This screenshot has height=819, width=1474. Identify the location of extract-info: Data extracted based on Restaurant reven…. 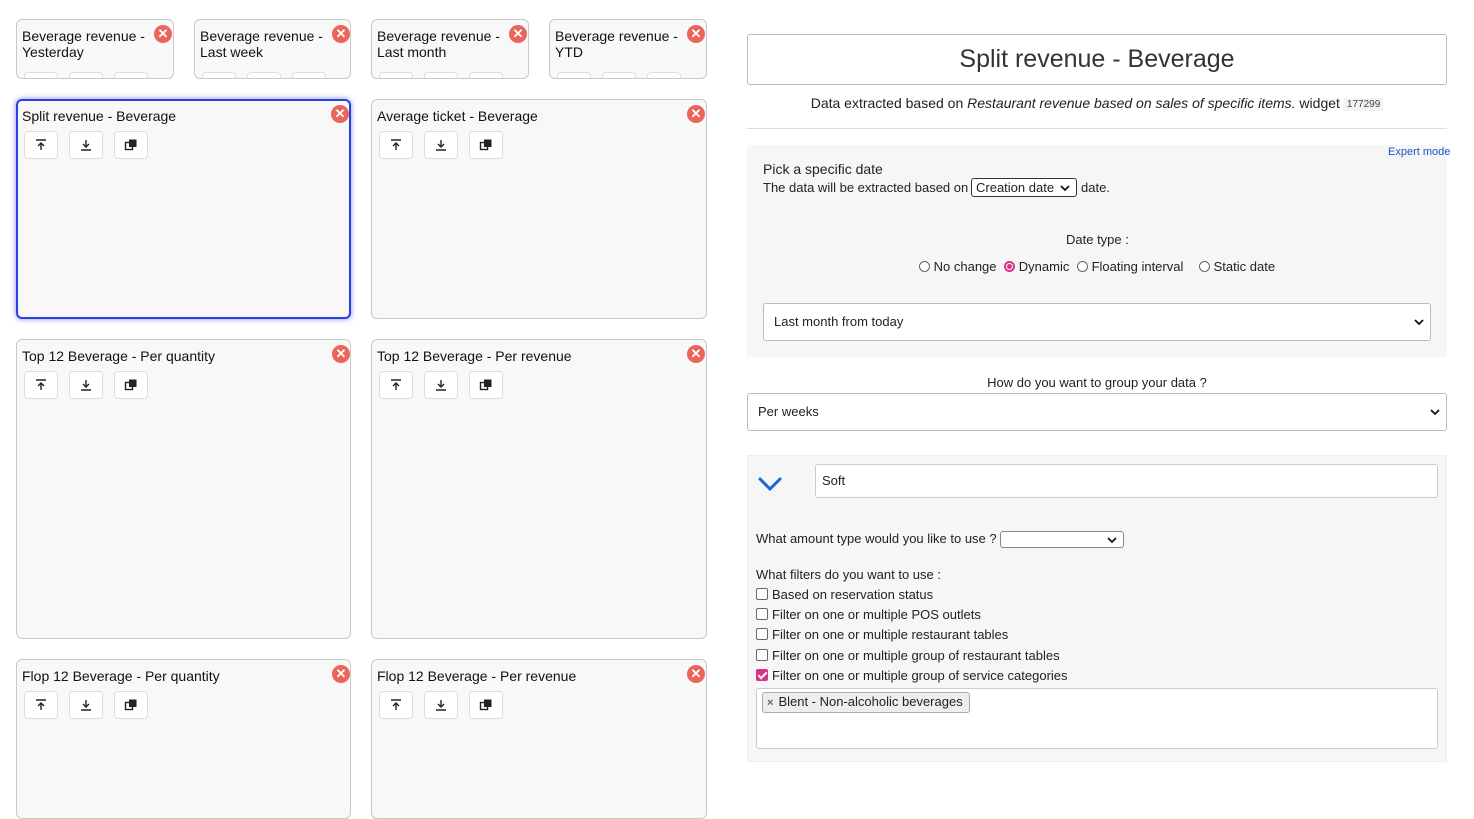
(1097, 103).